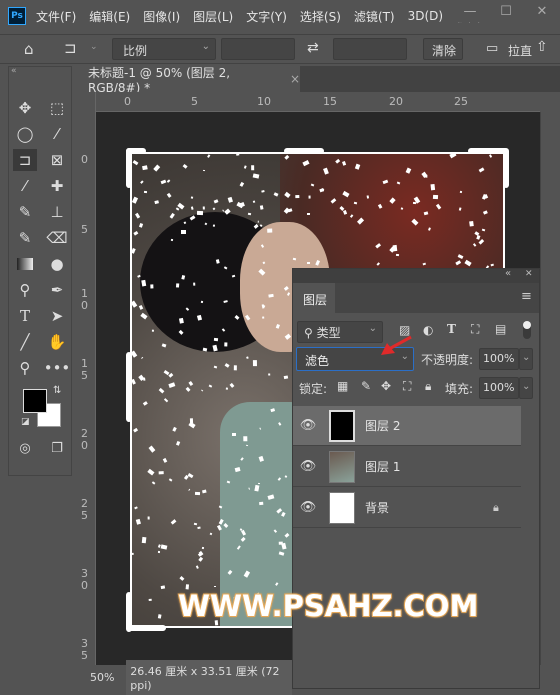 This screenshot has width=560, height=695. I want to click on chevron-down-icon: ⌄, so click(94, 47).